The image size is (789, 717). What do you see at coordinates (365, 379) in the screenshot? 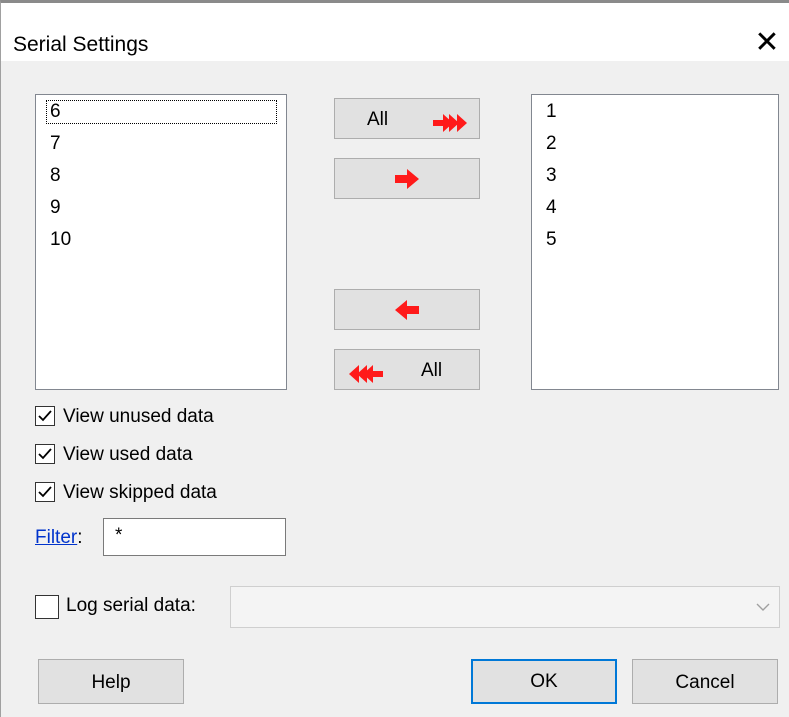
I see `double-left-arrow-icon` at bounding box center [365, 379].